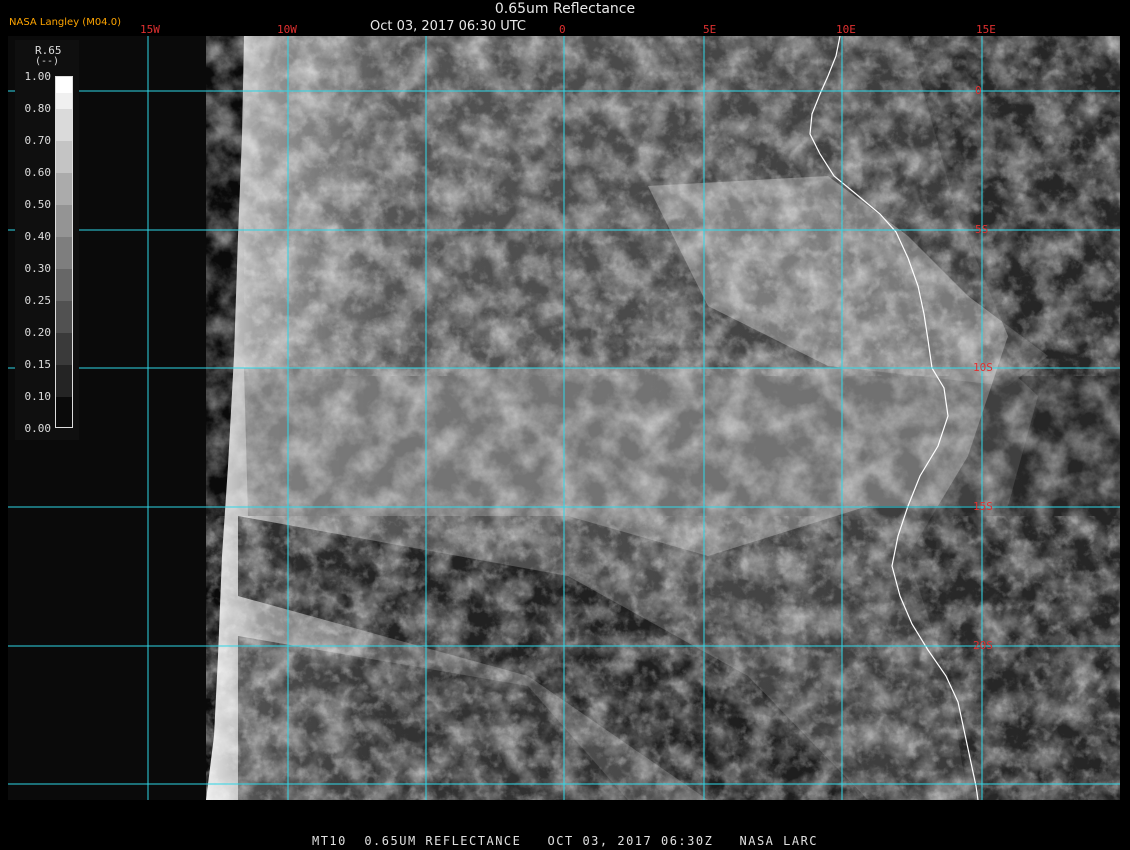 This screenshot has width=1130, height=850. I want to click on legend-tick: 0.60, so click(38, 172).